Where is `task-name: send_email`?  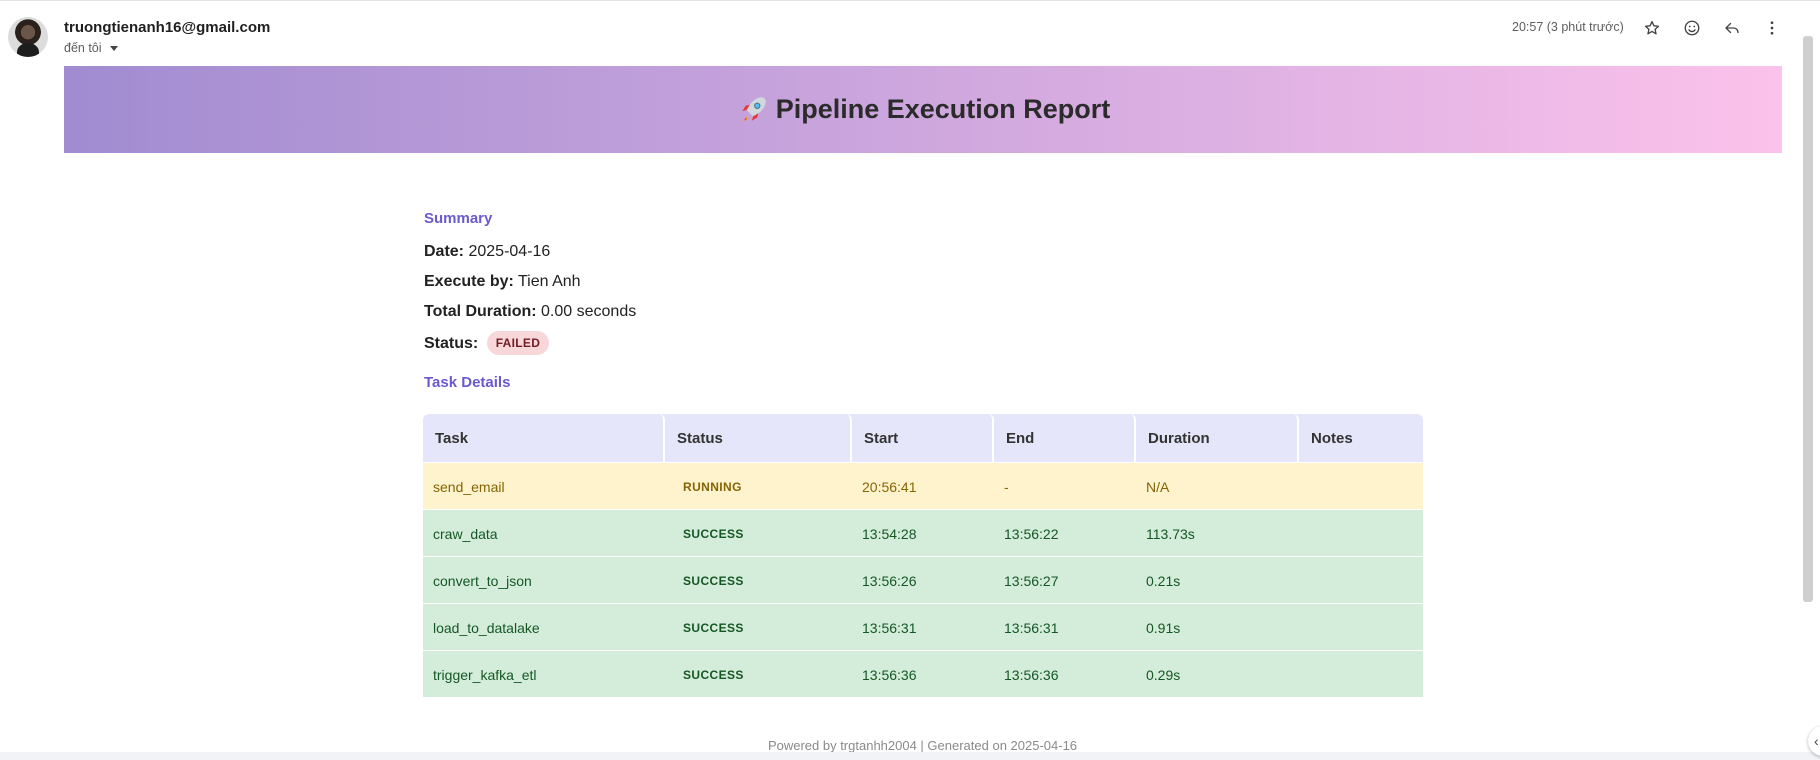 task-name: send_email is located at coordinates (469, 486).